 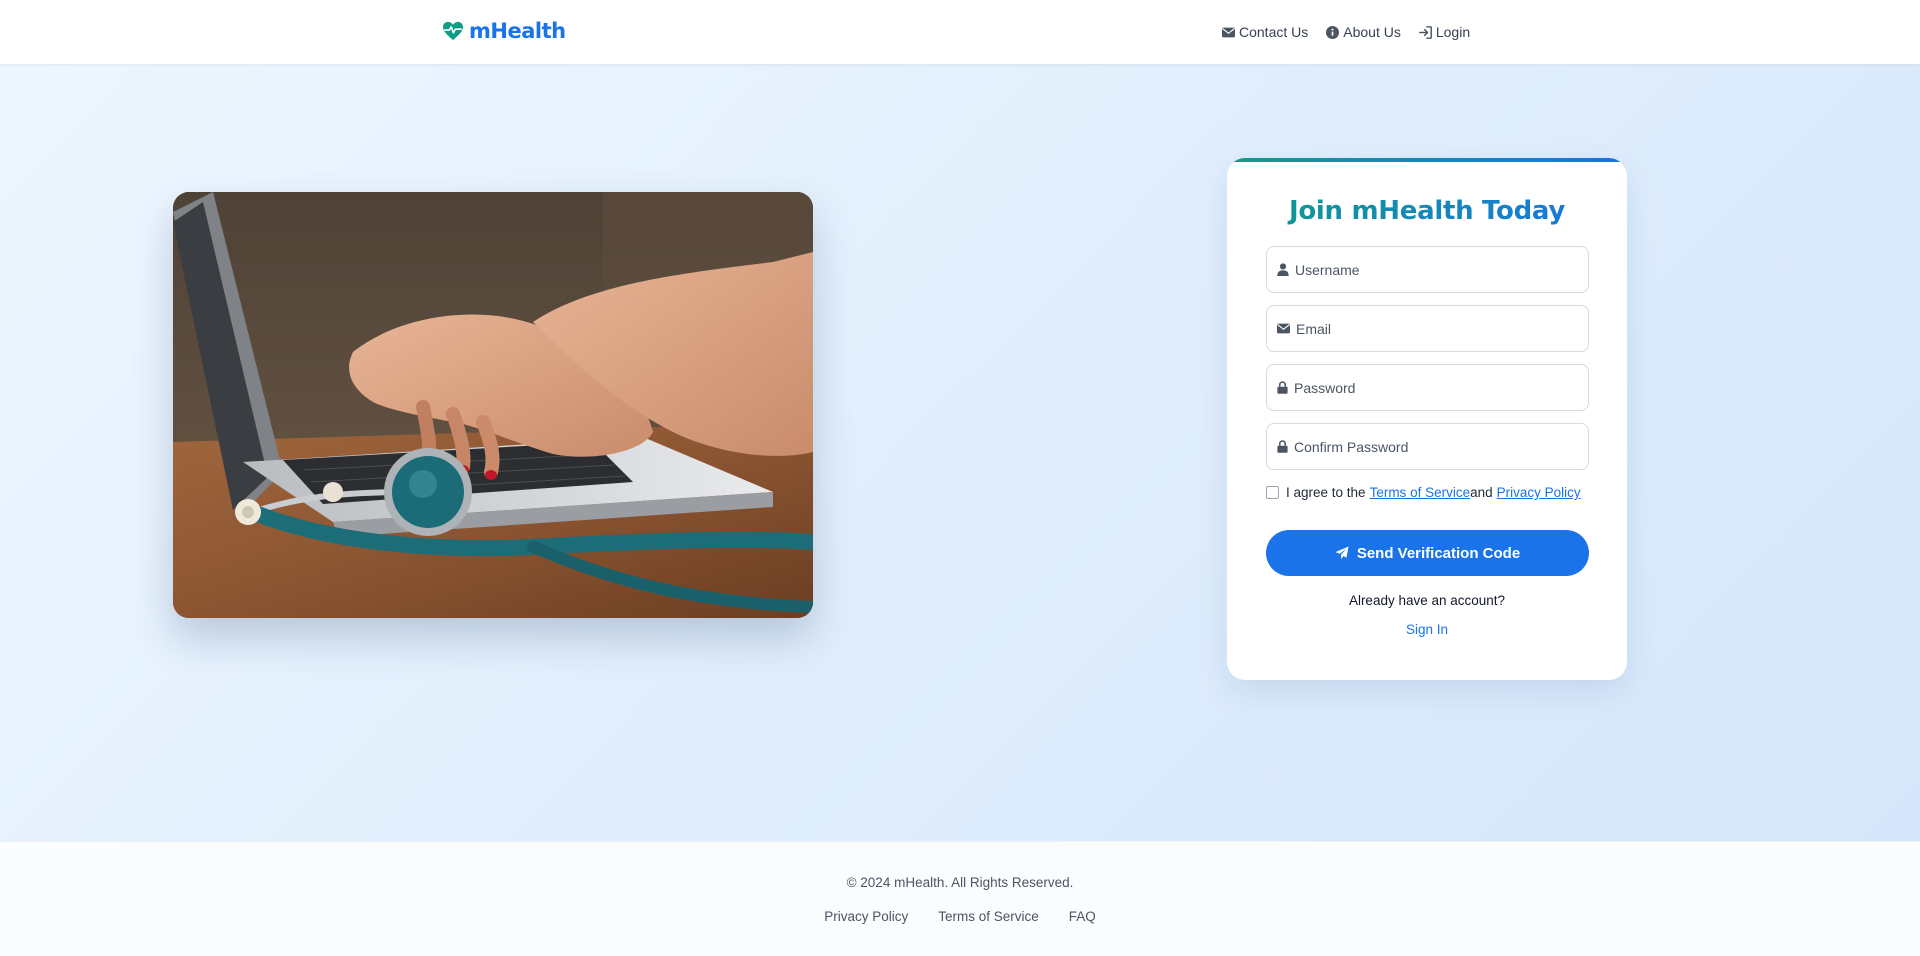 I want to click on agree-and: and, so click(x=1481, y=492).